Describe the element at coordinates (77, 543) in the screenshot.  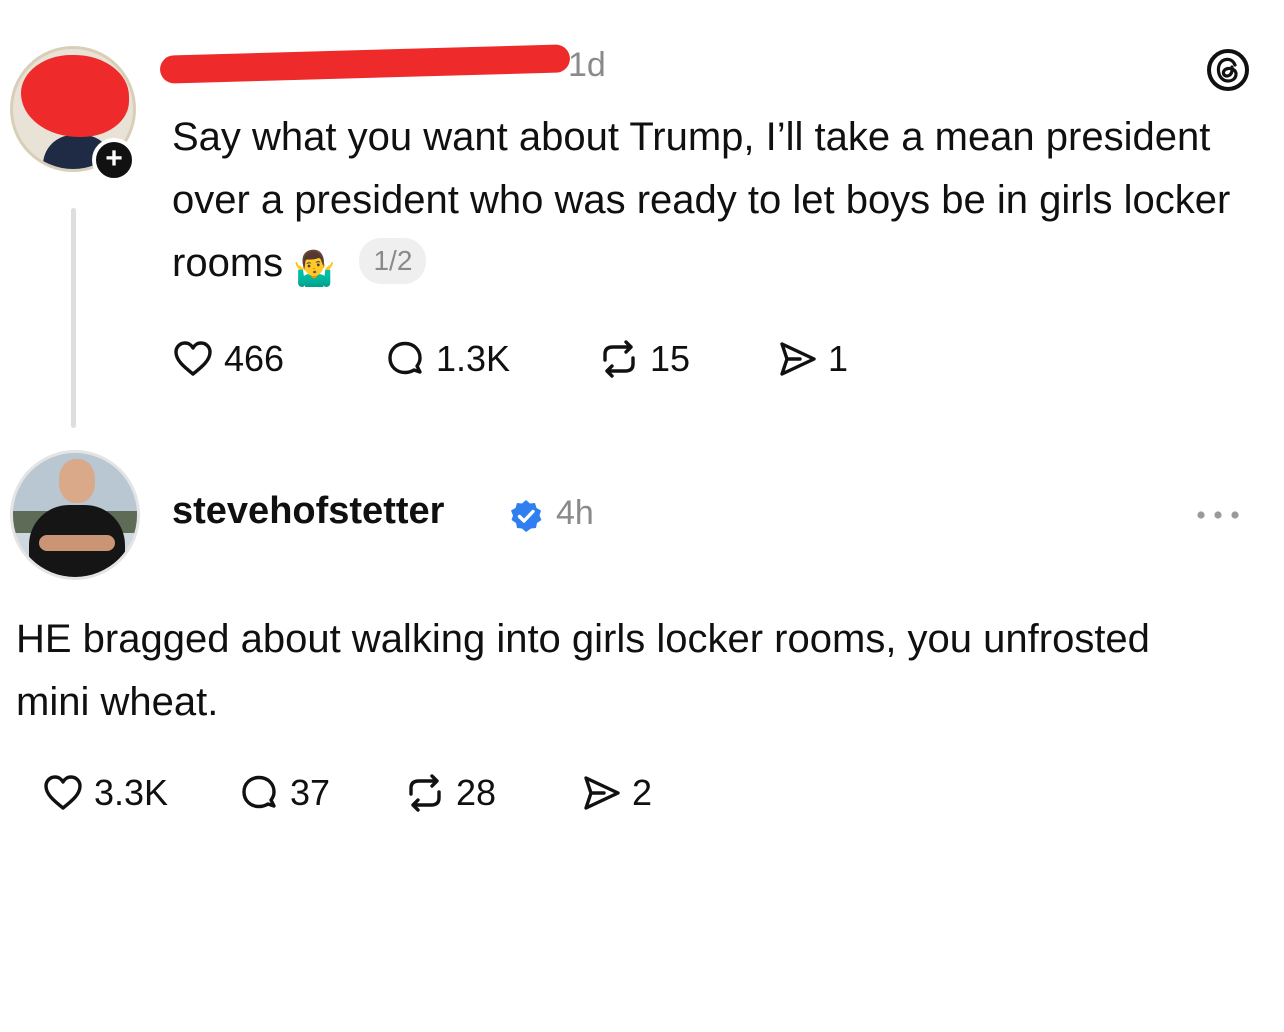
I see `avatar-arms` at that location.